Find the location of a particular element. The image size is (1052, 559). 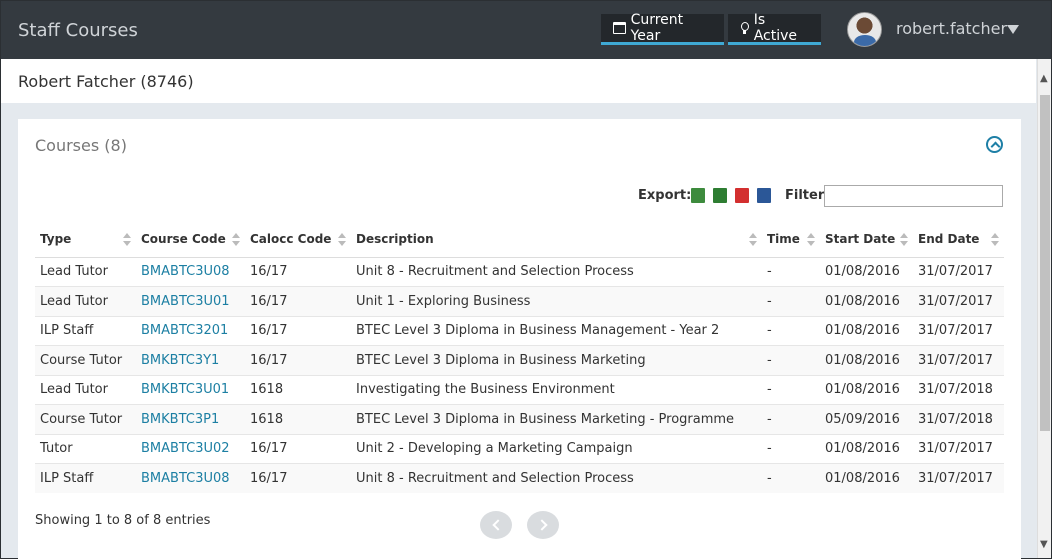

cell-description: Investigating the Business Environment is located at coordinates (556, 389).